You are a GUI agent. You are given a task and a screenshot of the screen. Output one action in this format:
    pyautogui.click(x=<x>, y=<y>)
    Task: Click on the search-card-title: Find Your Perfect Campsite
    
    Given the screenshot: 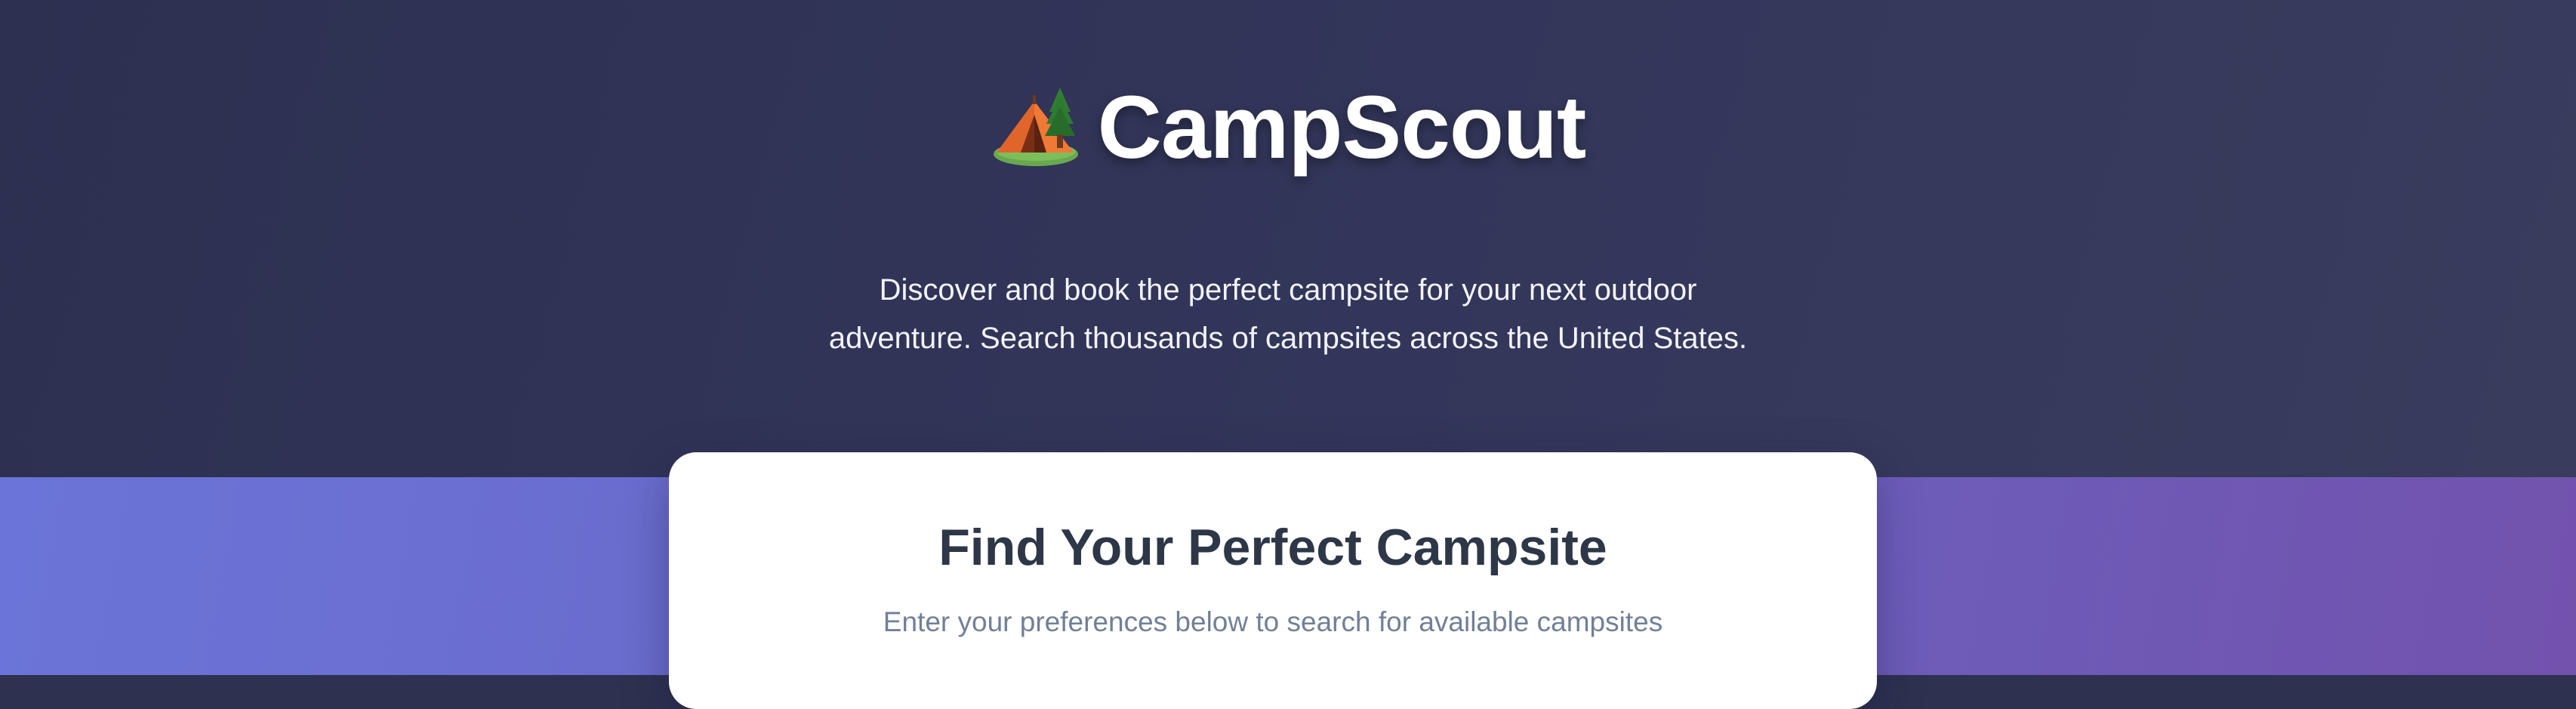 What is the action you would take?
    pyautogui.click(x=1272, y=547)
    